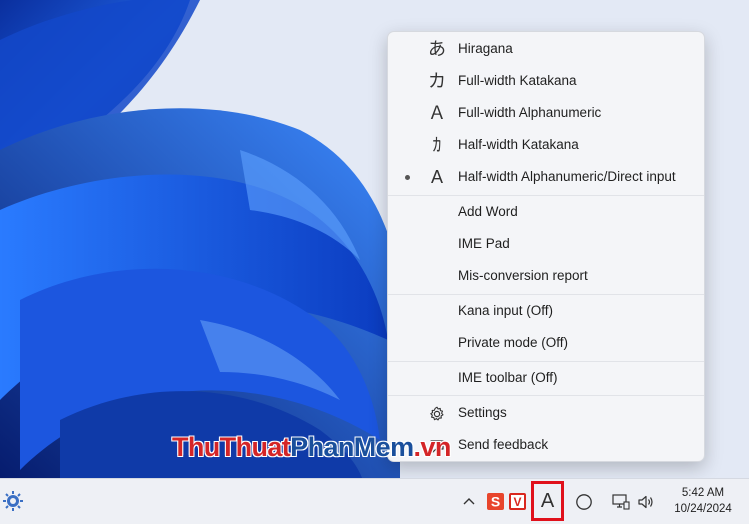 The width and height of the screenshot is (749, 524). Describe the element at coordinates (703, 493) in the screenshot. I see `clock-time: 5:42 AM` at that location.